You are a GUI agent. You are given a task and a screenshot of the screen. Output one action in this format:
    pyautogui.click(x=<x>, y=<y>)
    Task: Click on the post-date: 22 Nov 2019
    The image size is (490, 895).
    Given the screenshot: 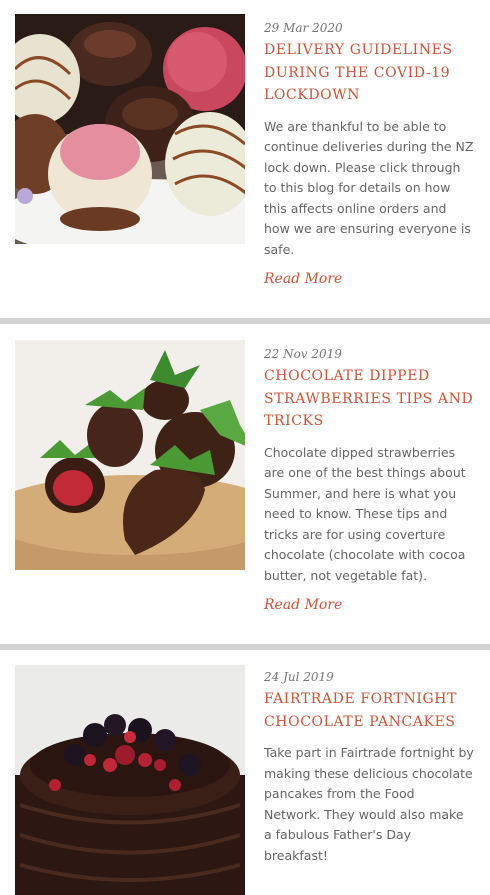 What is the action you would take?
    pyautogui.click(x=303, y=354)
    